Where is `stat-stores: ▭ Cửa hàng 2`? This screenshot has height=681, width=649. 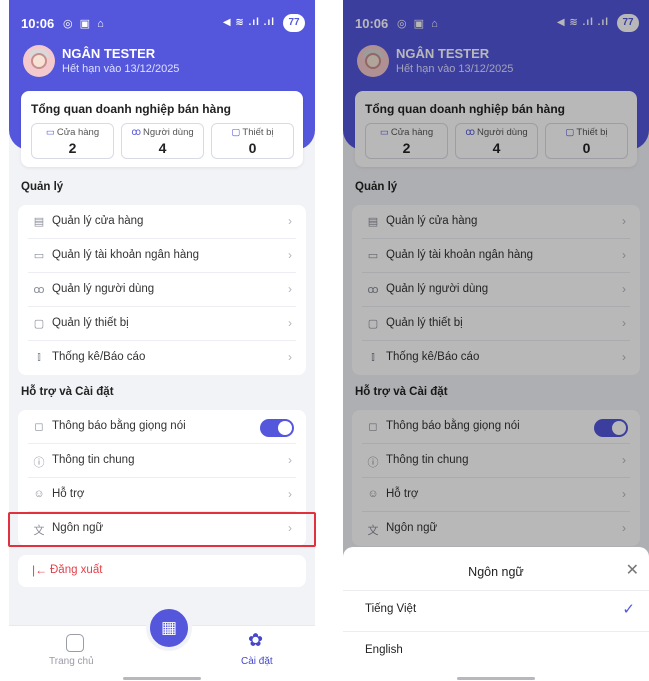 stat-stores: ▭ Cửa hàng 2 is located at coordinates (72, 141).